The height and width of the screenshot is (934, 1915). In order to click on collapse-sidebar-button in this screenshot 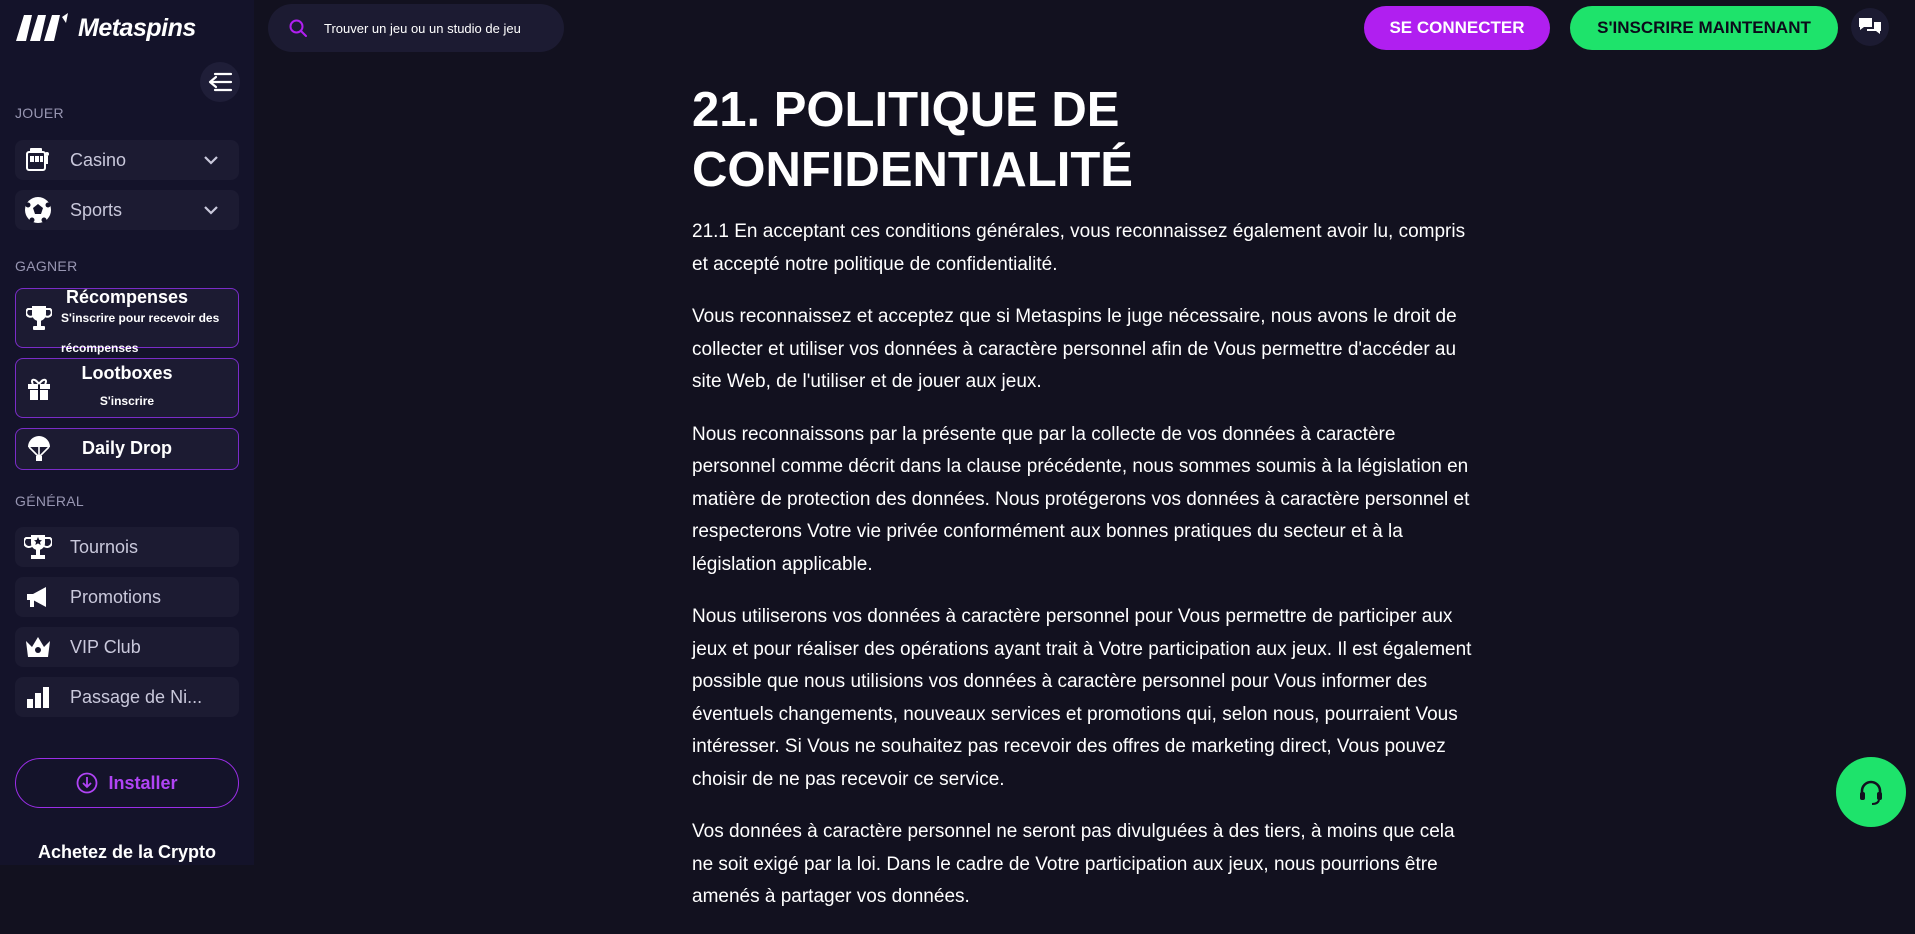, I will do `click(220, 82)`.